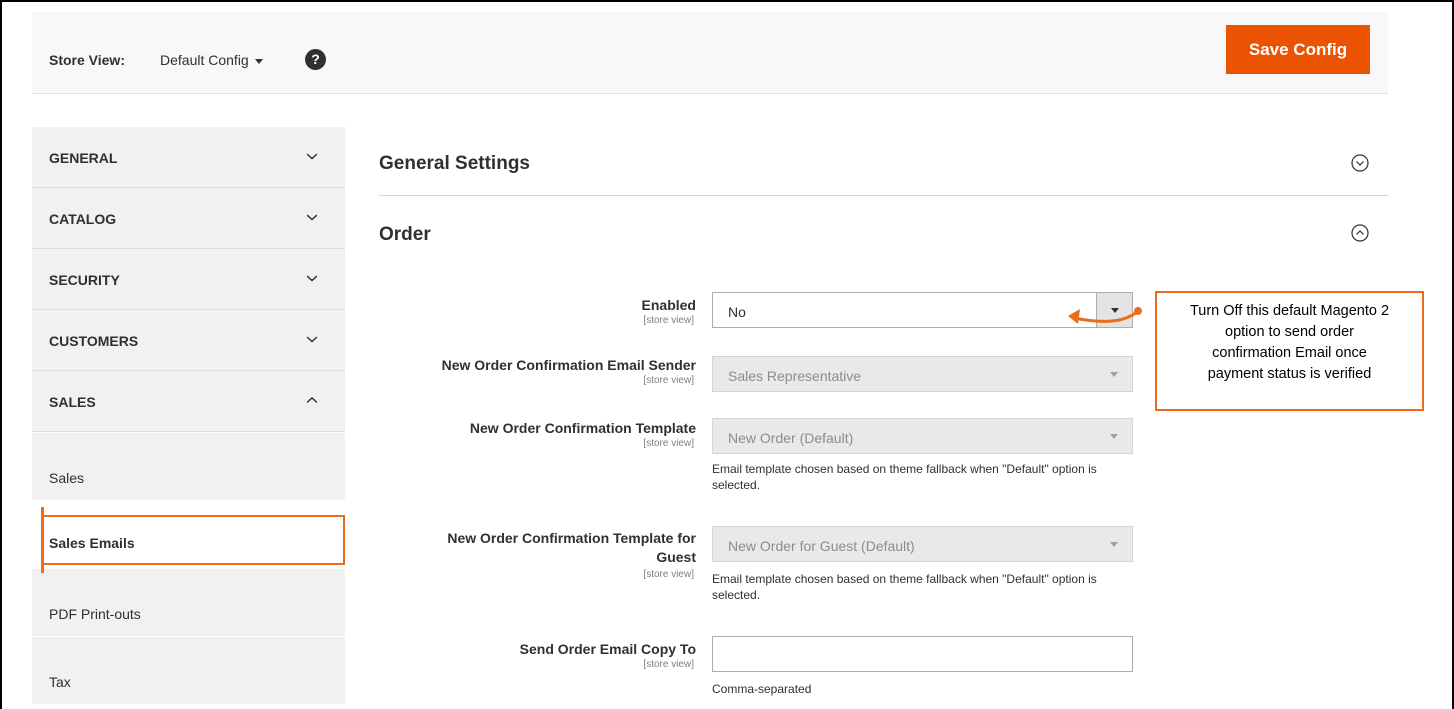 This screenshot has height=709, width=1454. Describe the element at coordinates (42, 540) in the screenshot. I see `active-item-indicator` at that location.